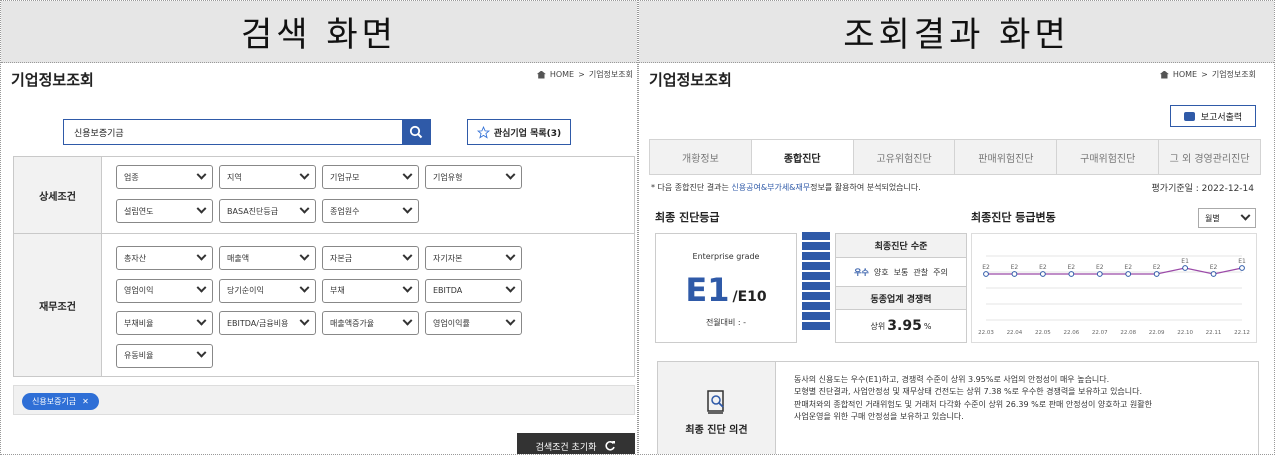 The height and width of the screenshot is (455, 1275). What do you see at coordinates (164, 211) in the screenshot?
I see `detail-condition-select: 설립연도` at bounding box center [164, 211].